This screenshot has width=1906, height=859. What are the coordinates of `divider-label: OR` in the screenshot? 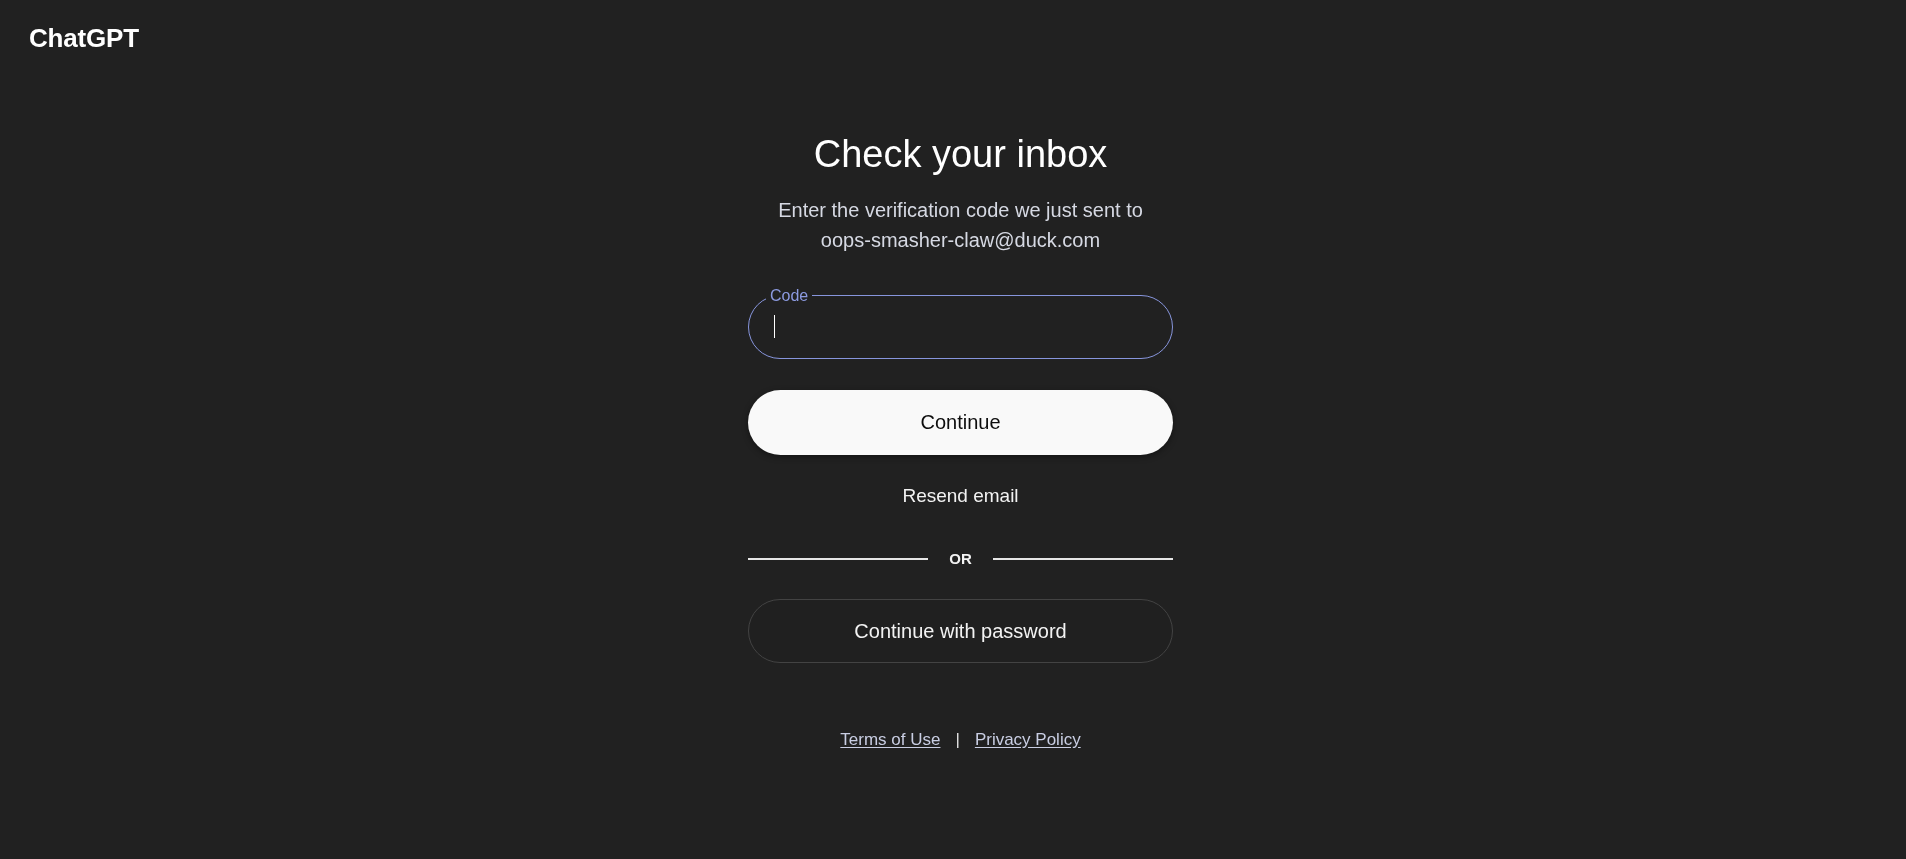 It's located at (960, 559).